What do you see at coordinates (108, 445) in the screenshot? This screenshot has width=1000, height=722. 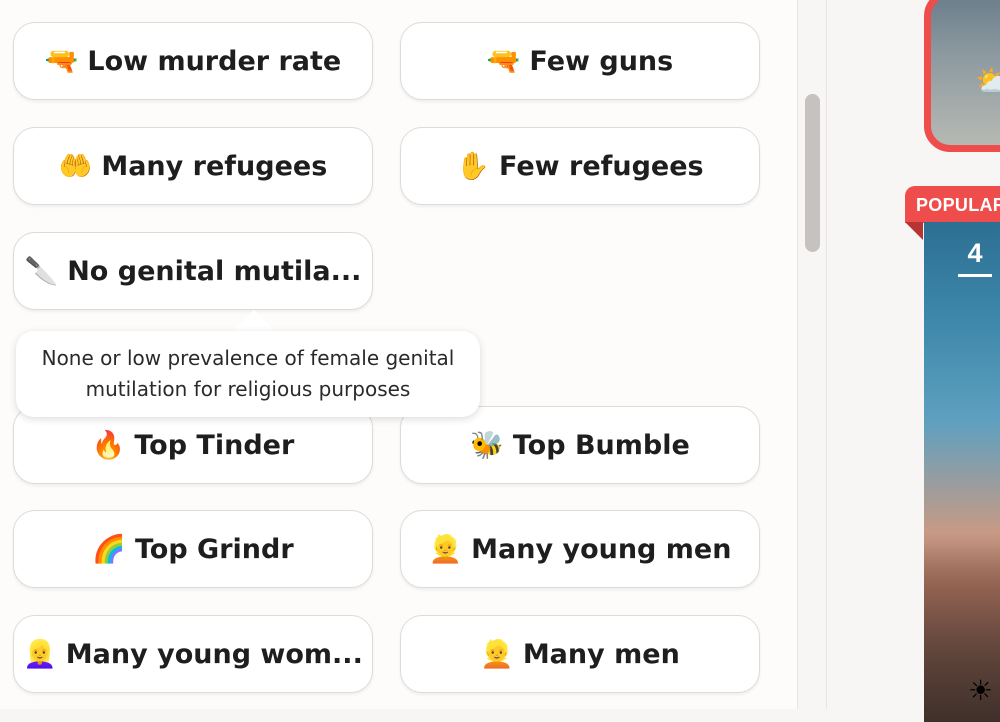 I see `fire-icon: 🔥` at bounding box center [108, 445].